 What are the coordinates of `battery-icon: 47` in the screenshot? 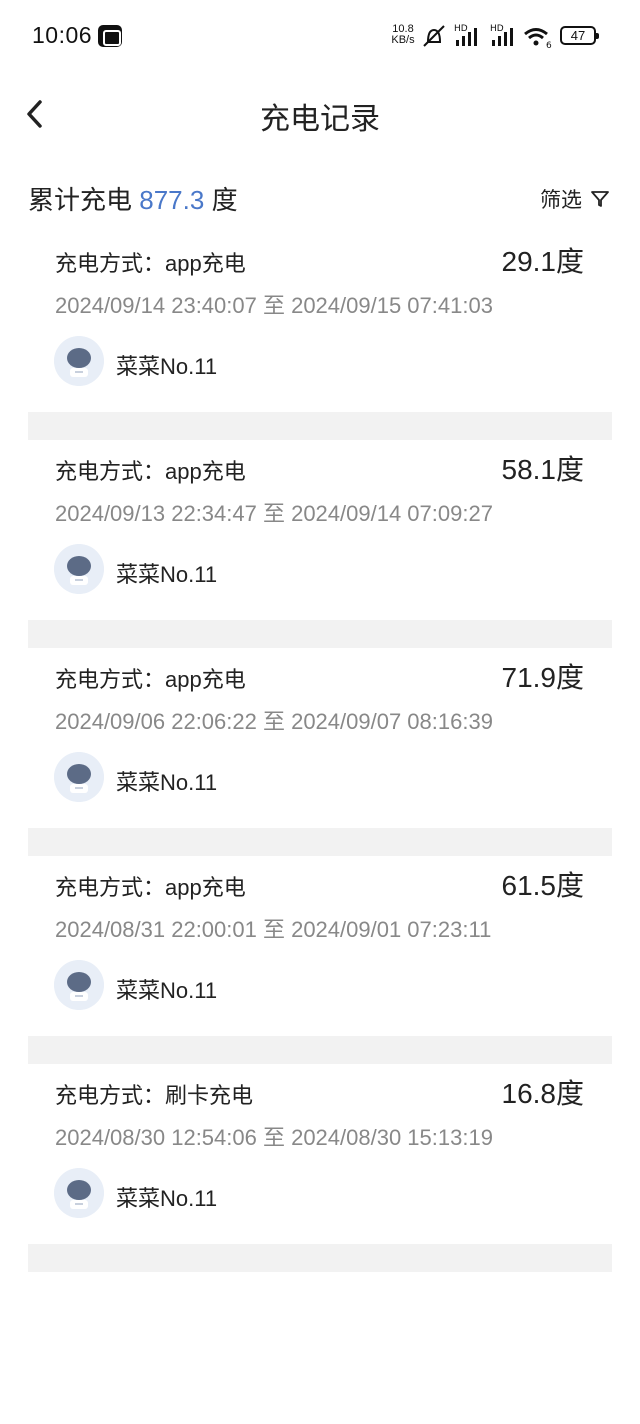 It's located at (579, 35).